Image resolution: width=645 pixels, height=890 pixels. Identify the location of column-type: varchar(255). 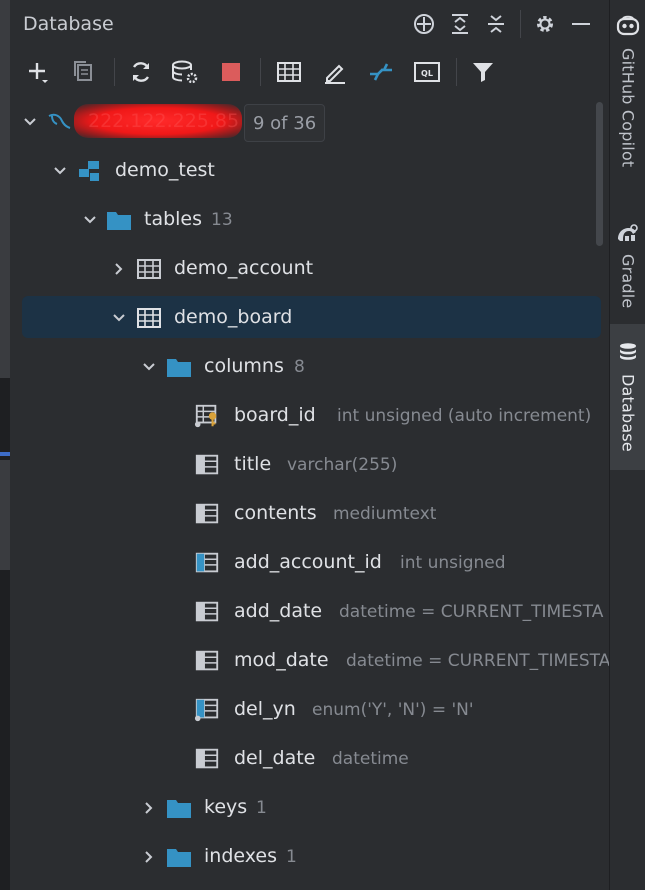
(342, 465).